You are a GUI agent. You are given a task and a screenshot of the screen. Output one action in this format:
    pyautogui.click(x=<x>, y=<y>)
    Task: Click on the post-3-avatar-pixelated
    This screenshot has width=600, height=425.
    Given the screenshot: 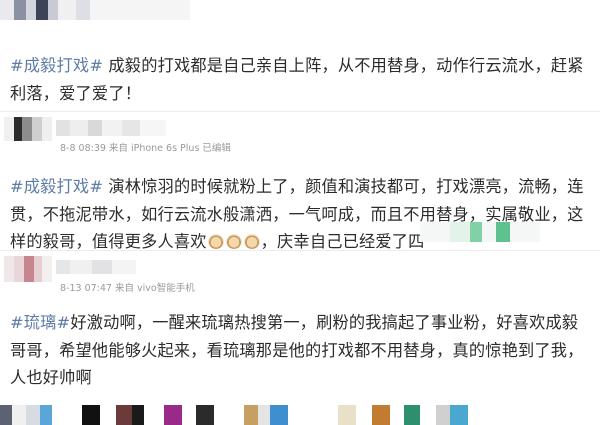 What is the action you would take?
    pyautogui.click(x=28, y=269)
    